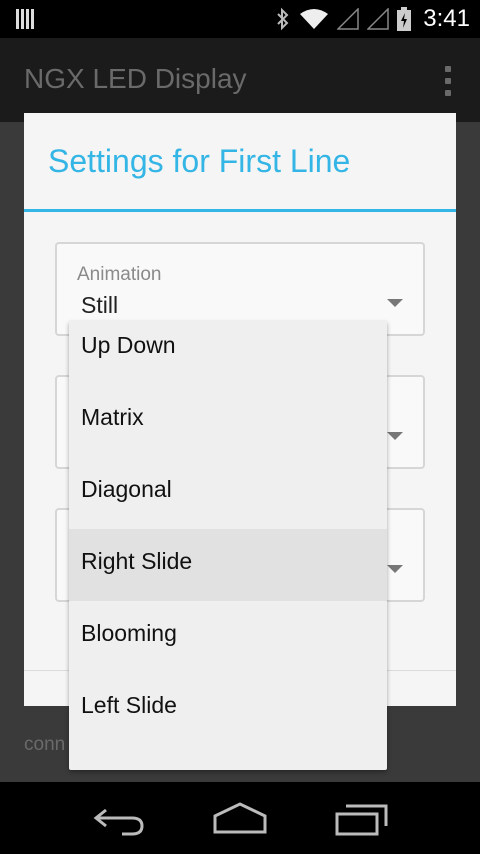  What do you see at coordinates (314, 19) in the screenshot?
I see `wifi-icon` at bounding box center [314, 19].